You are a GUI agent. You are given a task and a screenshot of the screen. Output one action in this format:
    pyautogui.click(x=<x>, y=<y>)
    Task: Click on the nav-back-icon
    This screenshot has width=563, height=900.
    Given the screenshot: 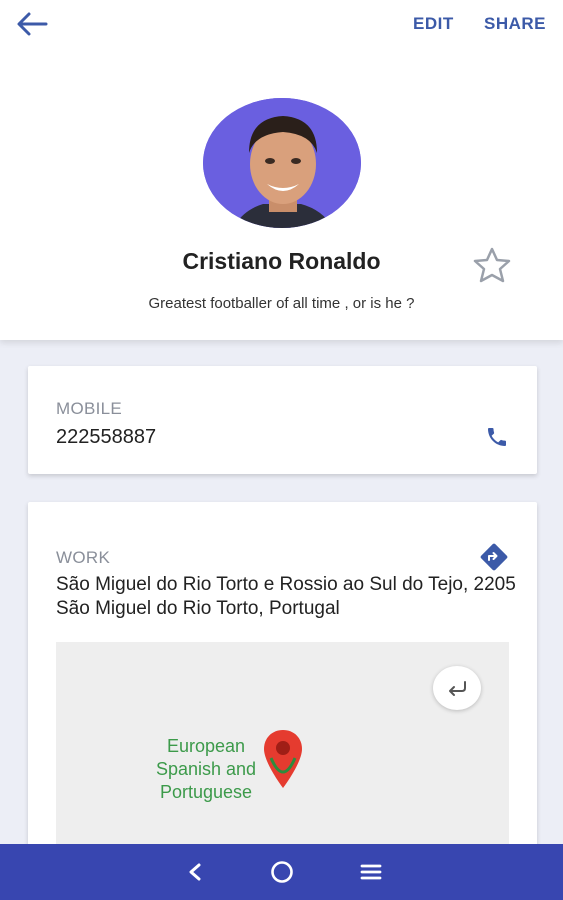 What is the action you would take?
    pyautogui.click(x=195, y=872)
    